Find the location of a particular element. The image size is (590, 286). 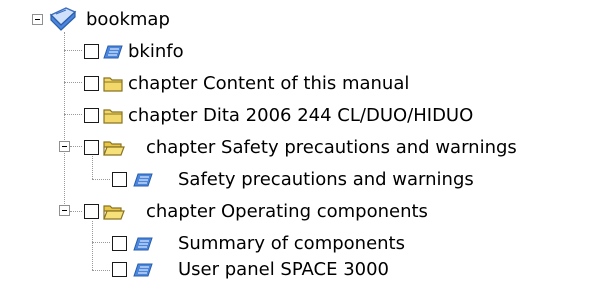

tree-item-user-panel-topic: User panel SPACE 3000 is located at coordinates (230, 270).